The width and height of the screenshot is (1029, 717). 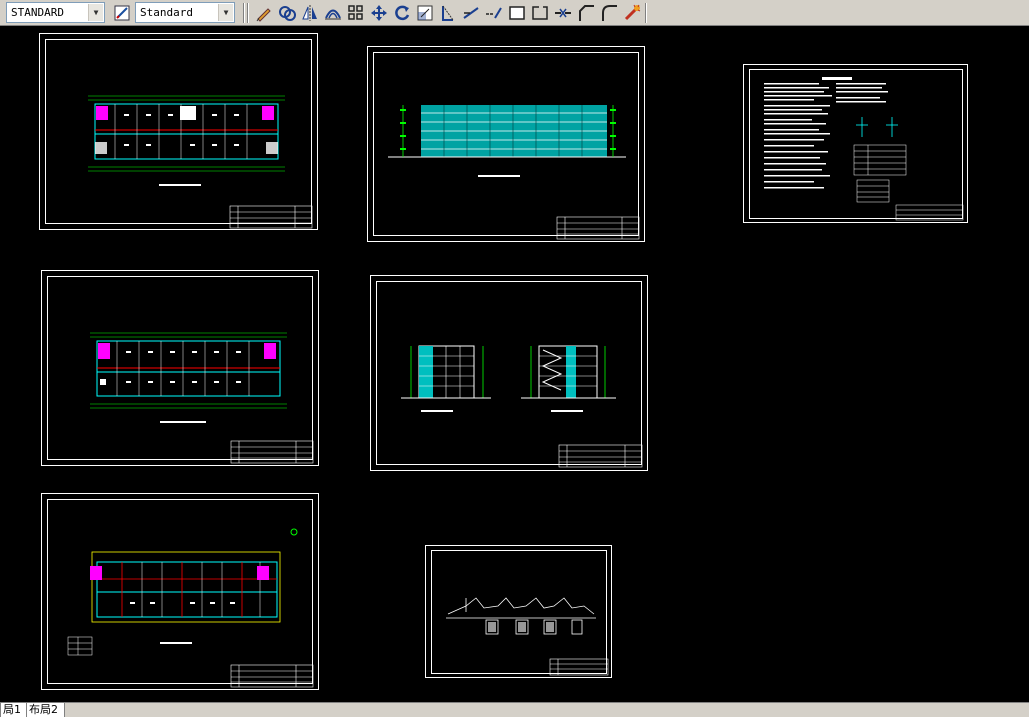 I want to click on extend-icon, so click(x=494, y=13).